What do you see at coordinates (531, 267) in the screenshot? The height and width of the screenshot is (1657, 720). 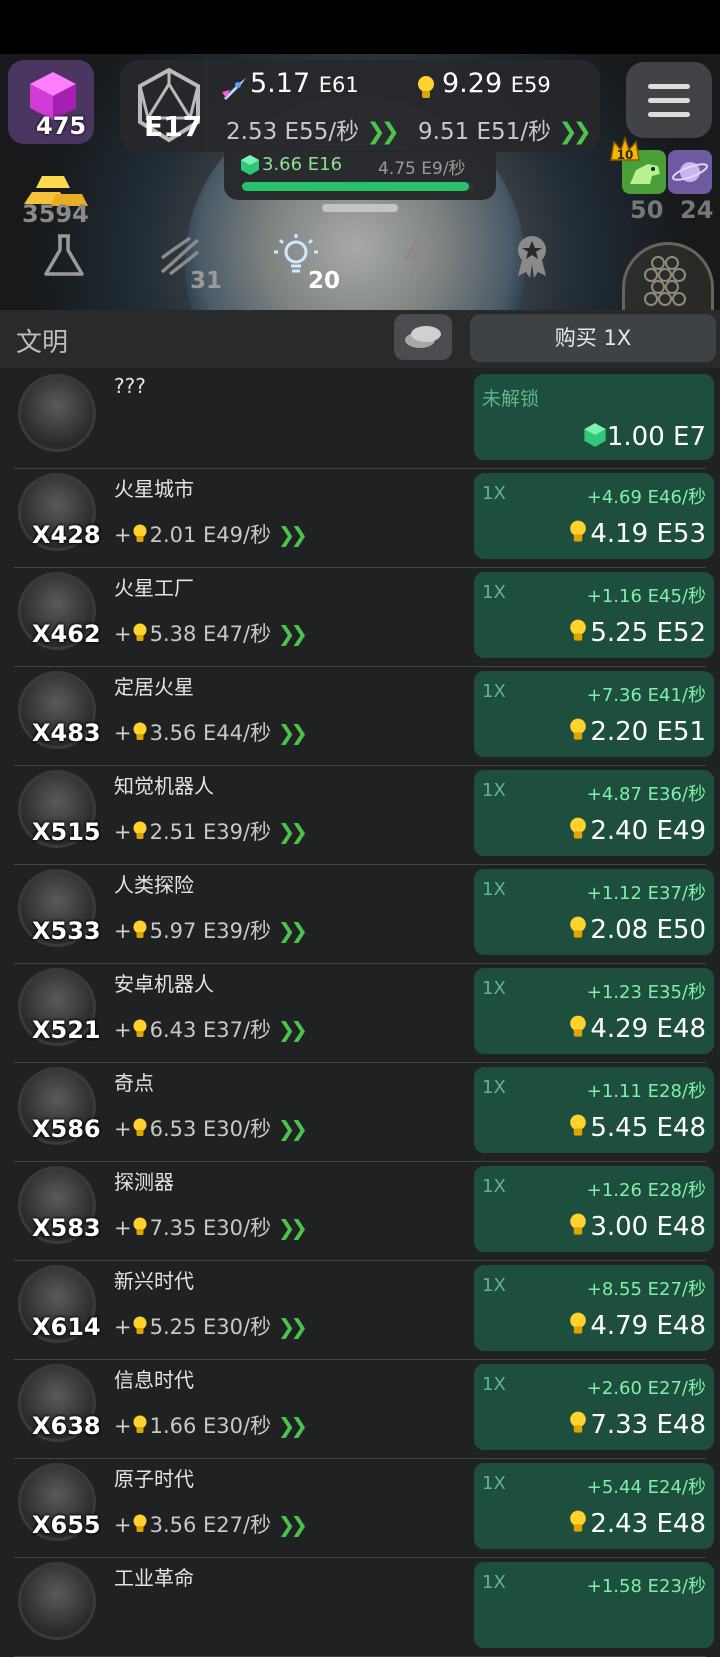 I see `tab-achievements` at bounding box center [531, 267].